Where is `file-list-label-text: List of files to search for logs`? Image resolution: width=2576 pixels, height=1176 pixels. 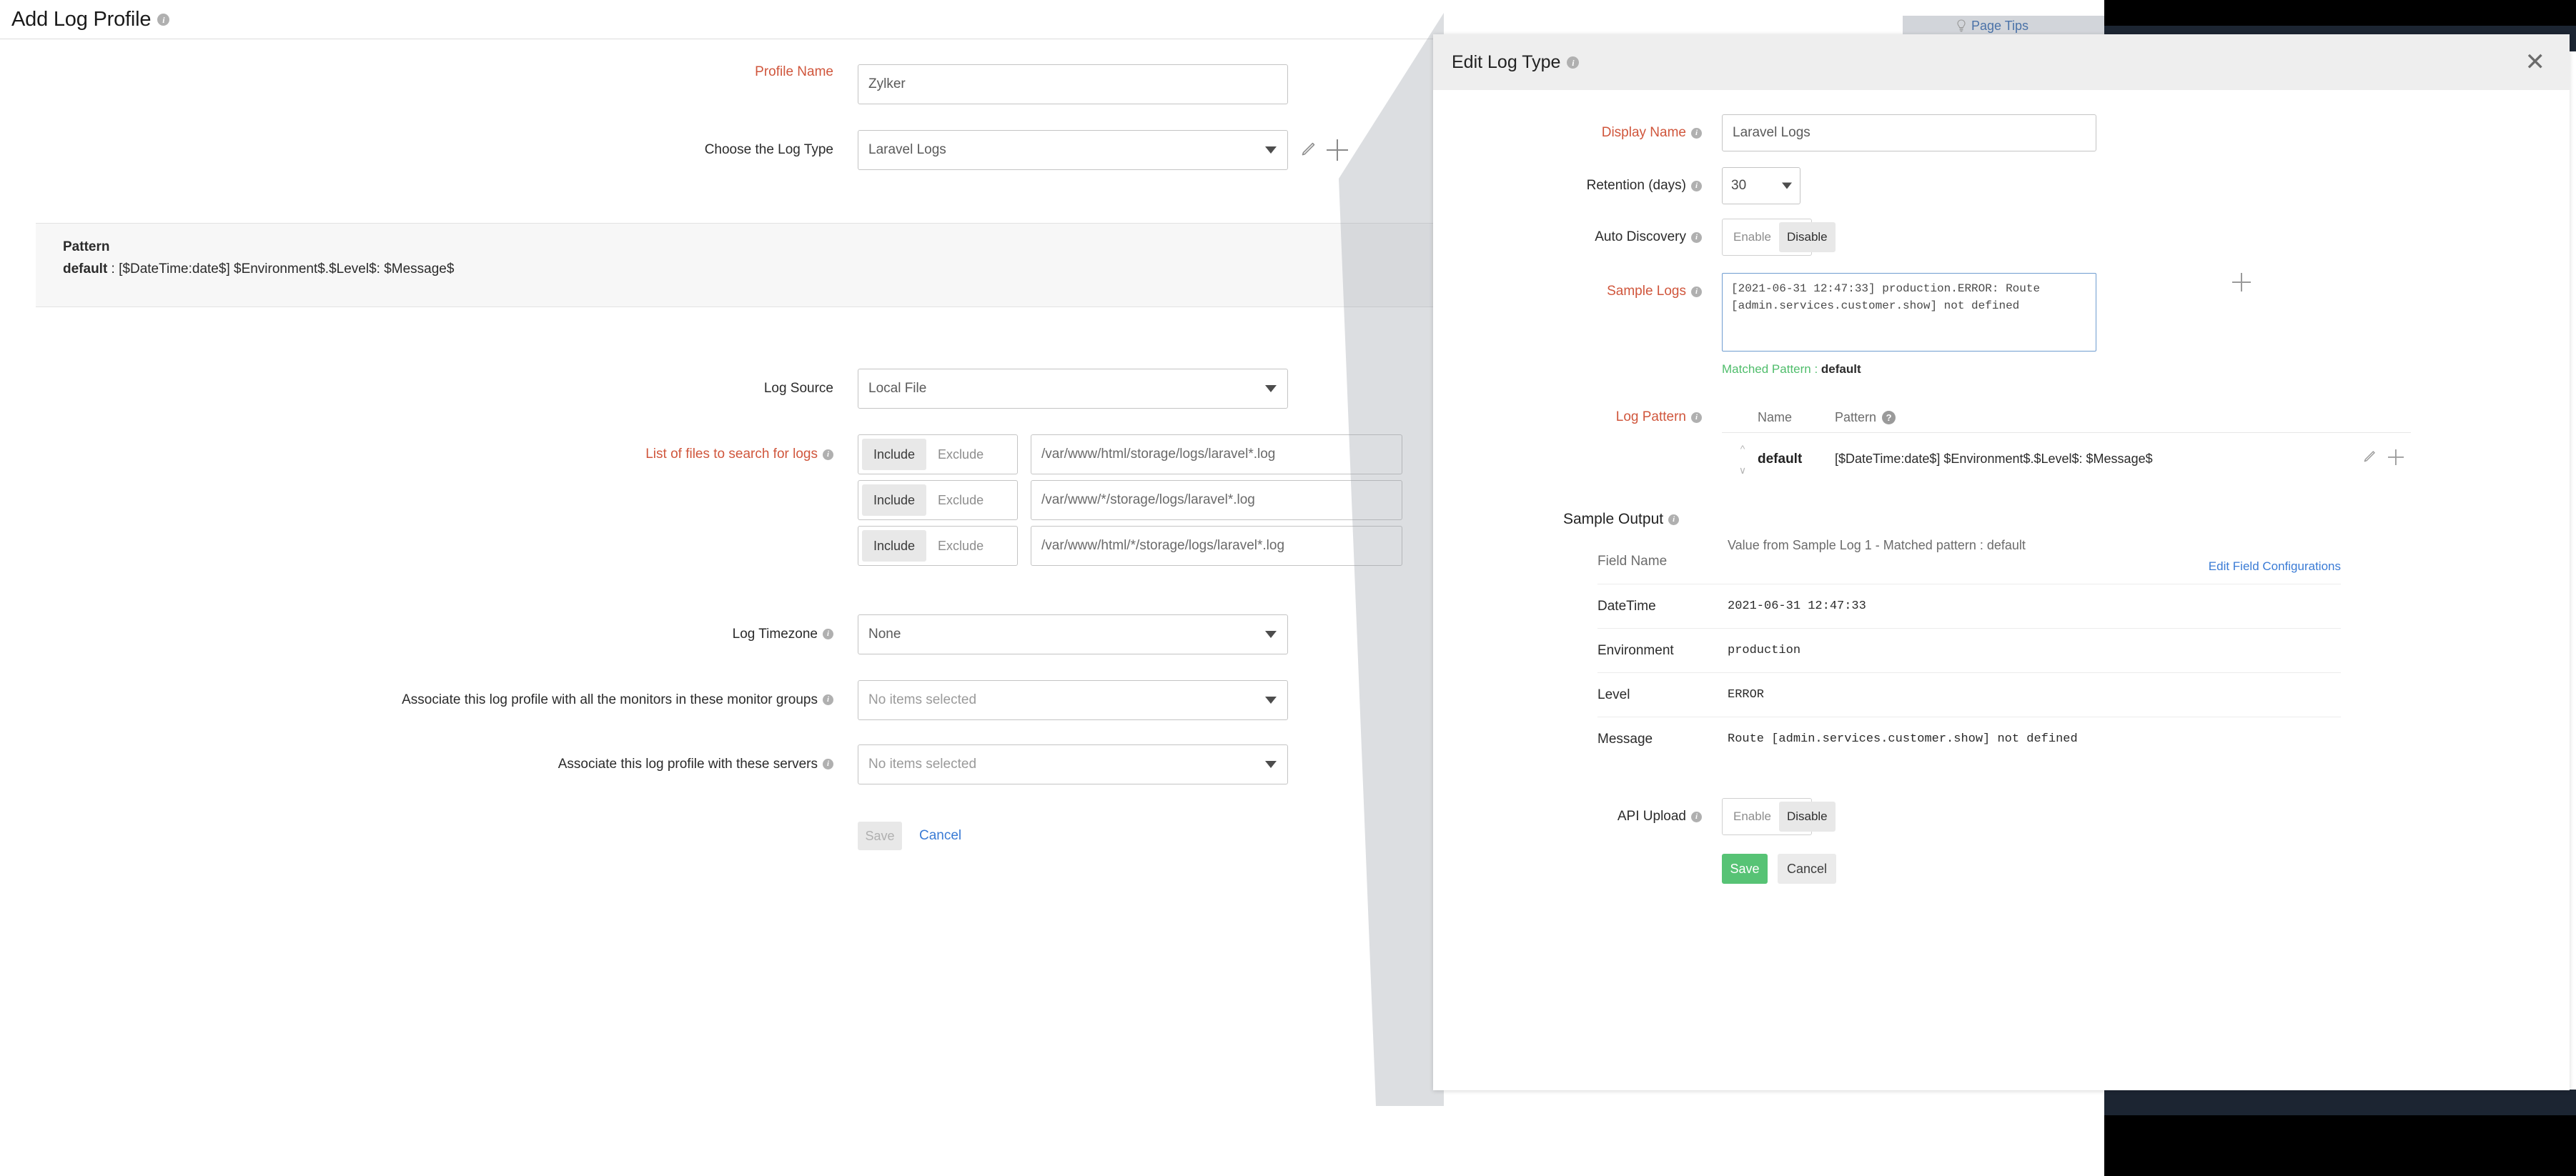
file-list-label-text: List of files to search for logs is located at coordinates (732, 454).